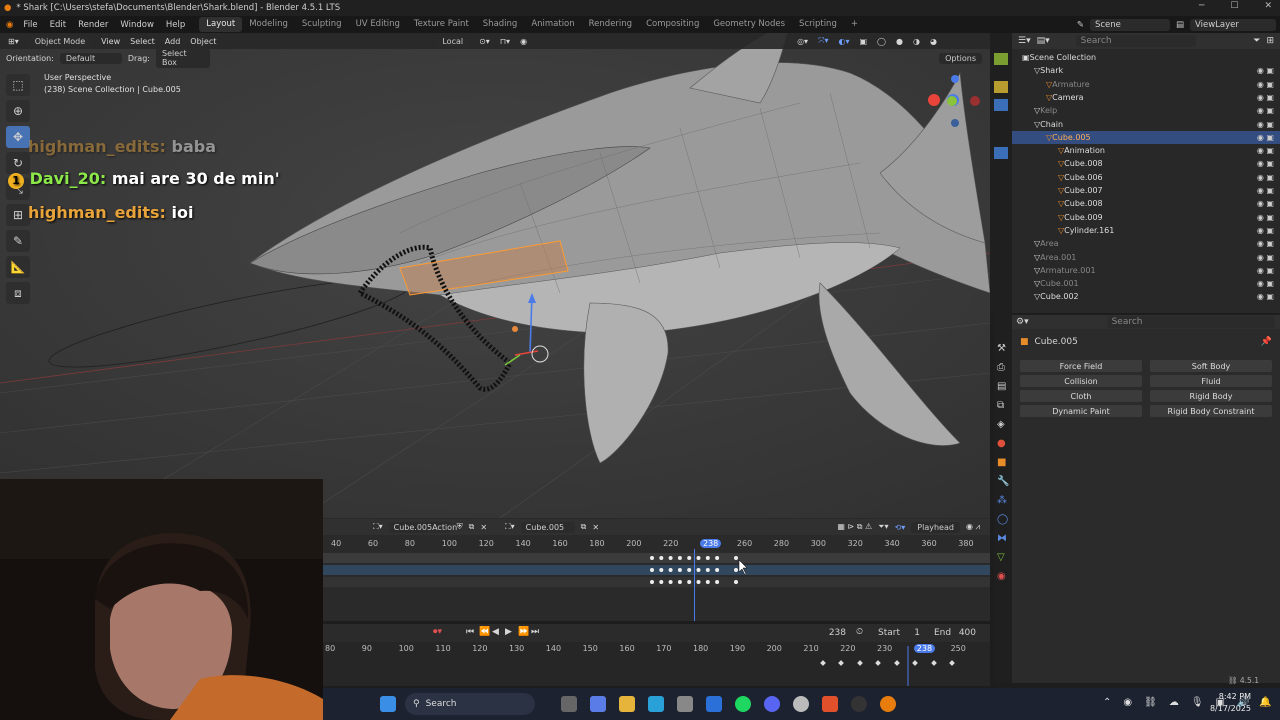  What do you see at coordinates (1003, 500) in the screenshot?
I see `particles-tab-icon: ⁂` at bounding box center [1003, 500].